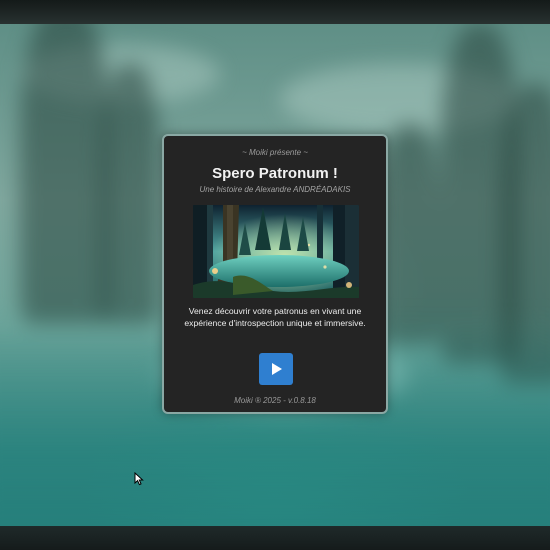  Describe the element at coordinates (275, 173) in the screenshot. I see `story-title: Spero Patronum !` at that location.